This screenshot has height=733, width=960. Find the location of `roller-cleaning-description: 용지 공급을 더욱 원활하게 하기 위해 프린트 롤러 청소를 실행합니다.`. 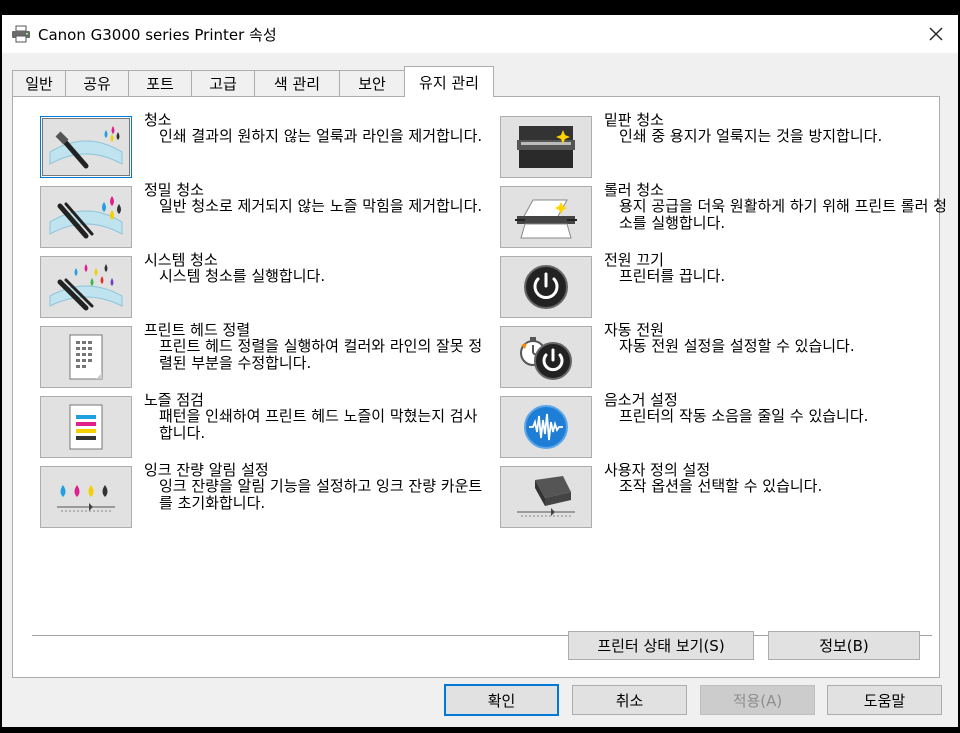

roller-cleaning-description: 용지 공급을 더욱 원활하게 하기 위해 프린트 롤러 청소를 실행합니다. is located at coordinates (783, 214).